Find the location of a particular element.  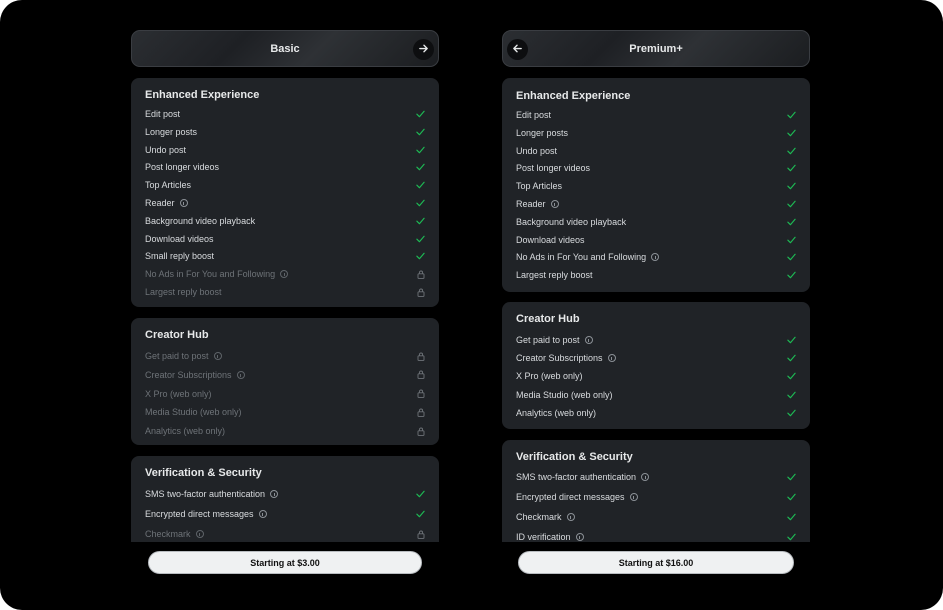

feature-label-wrap: Download videos is located at coordinates (550, 240).